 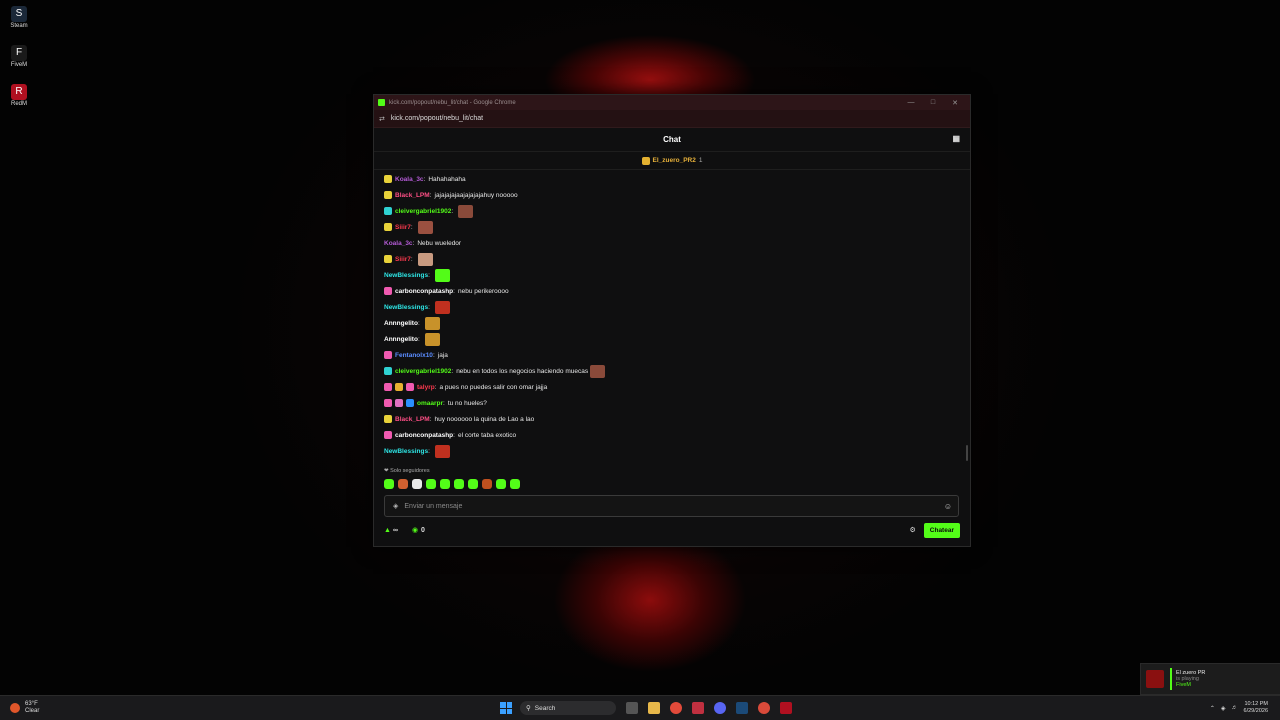 I want to click on chat-message: Fentanolx10: jaja, so click(x=677, y=355).